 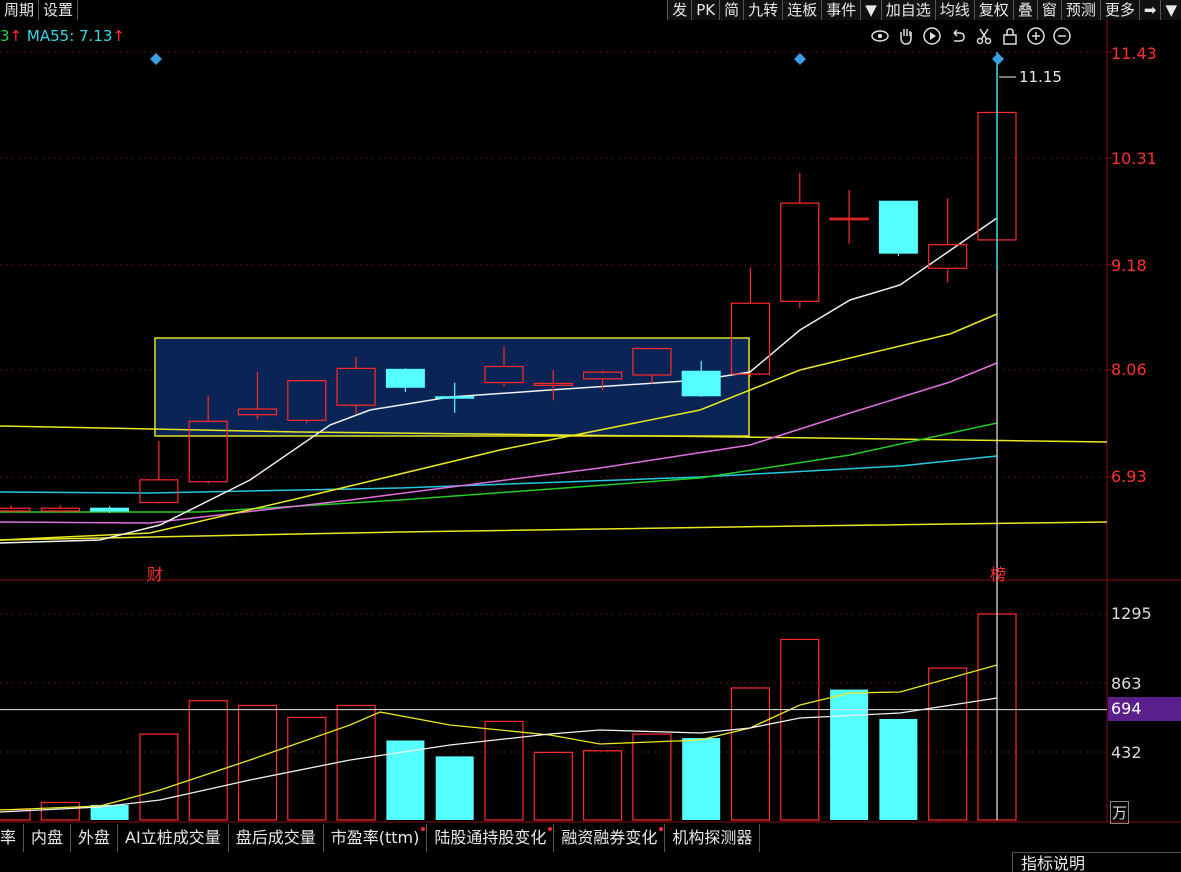 What do you see at coordinates (1126, 683) in the screenshot?
I see `volume-tick-label: 863` at bounding box center [1126, 683].